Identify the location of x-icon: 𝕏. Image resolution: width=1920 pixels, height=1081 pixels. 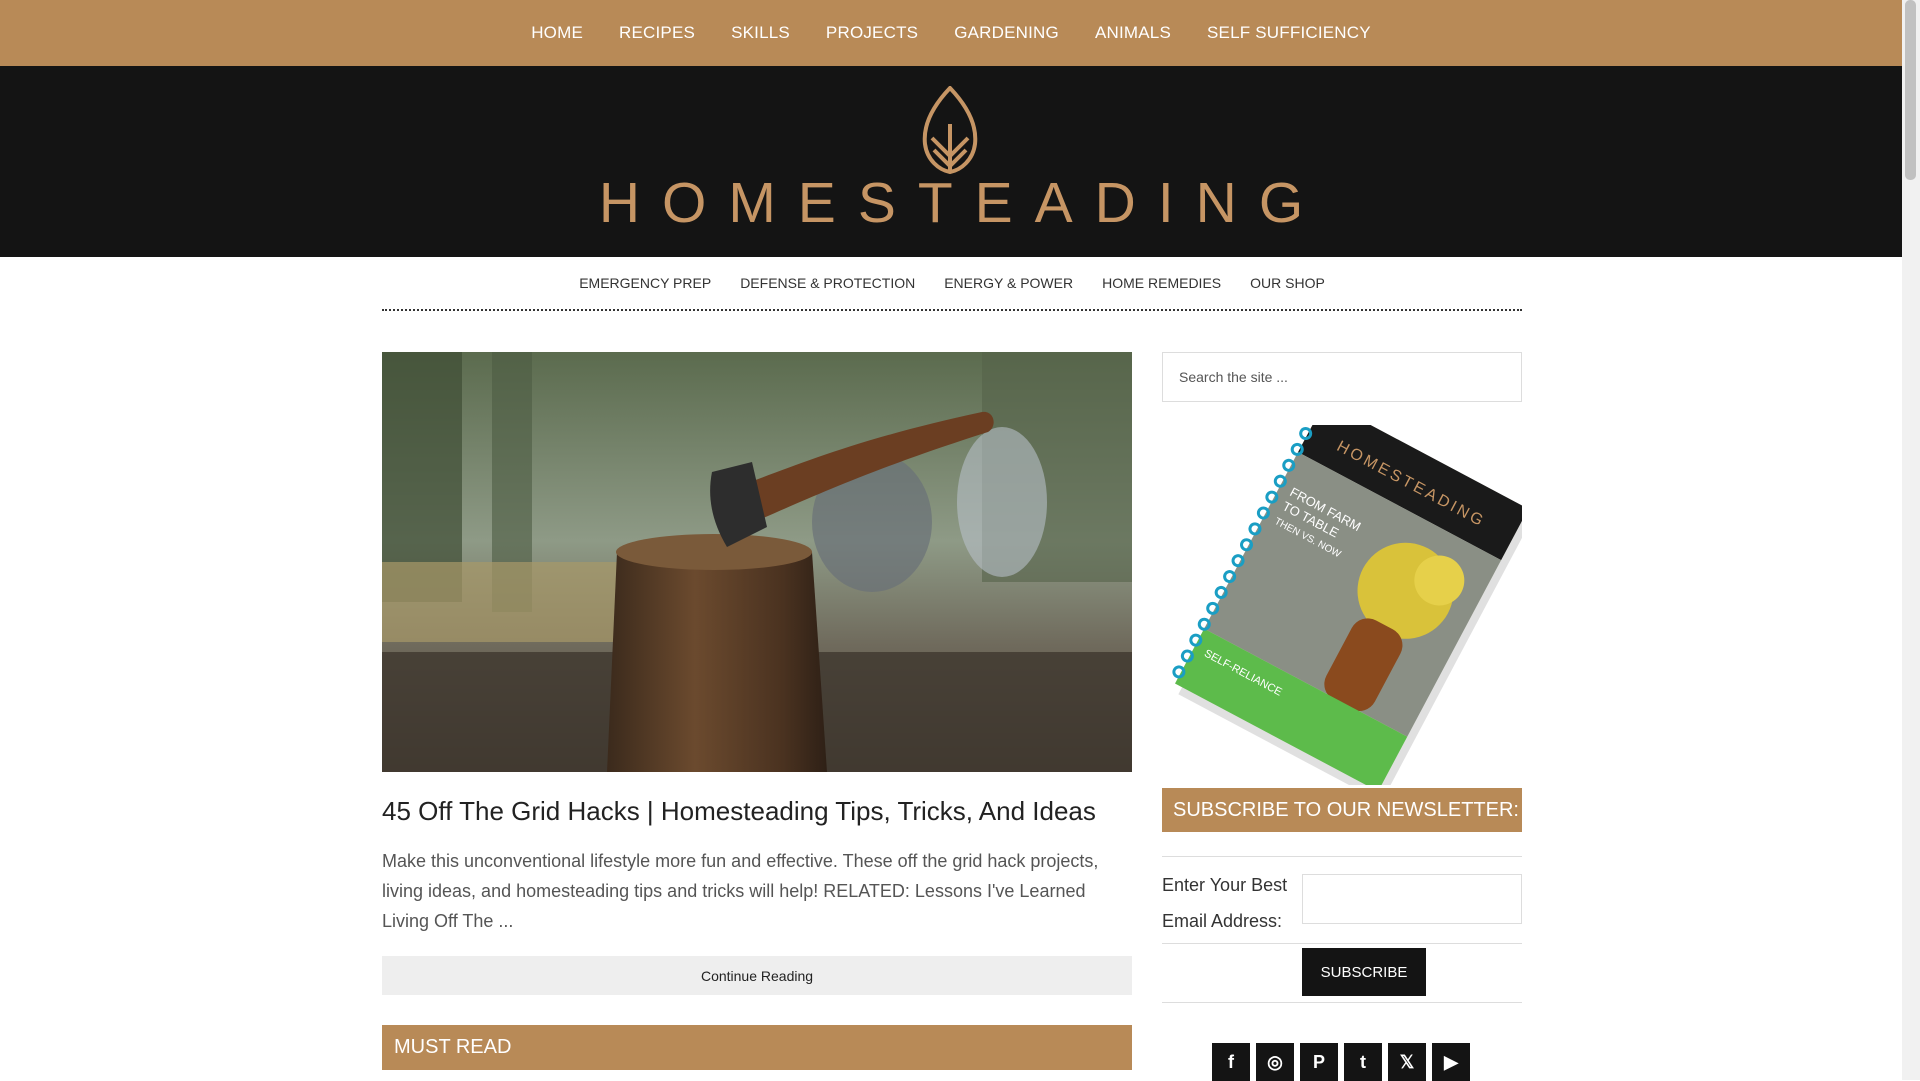
(1407, 1062).